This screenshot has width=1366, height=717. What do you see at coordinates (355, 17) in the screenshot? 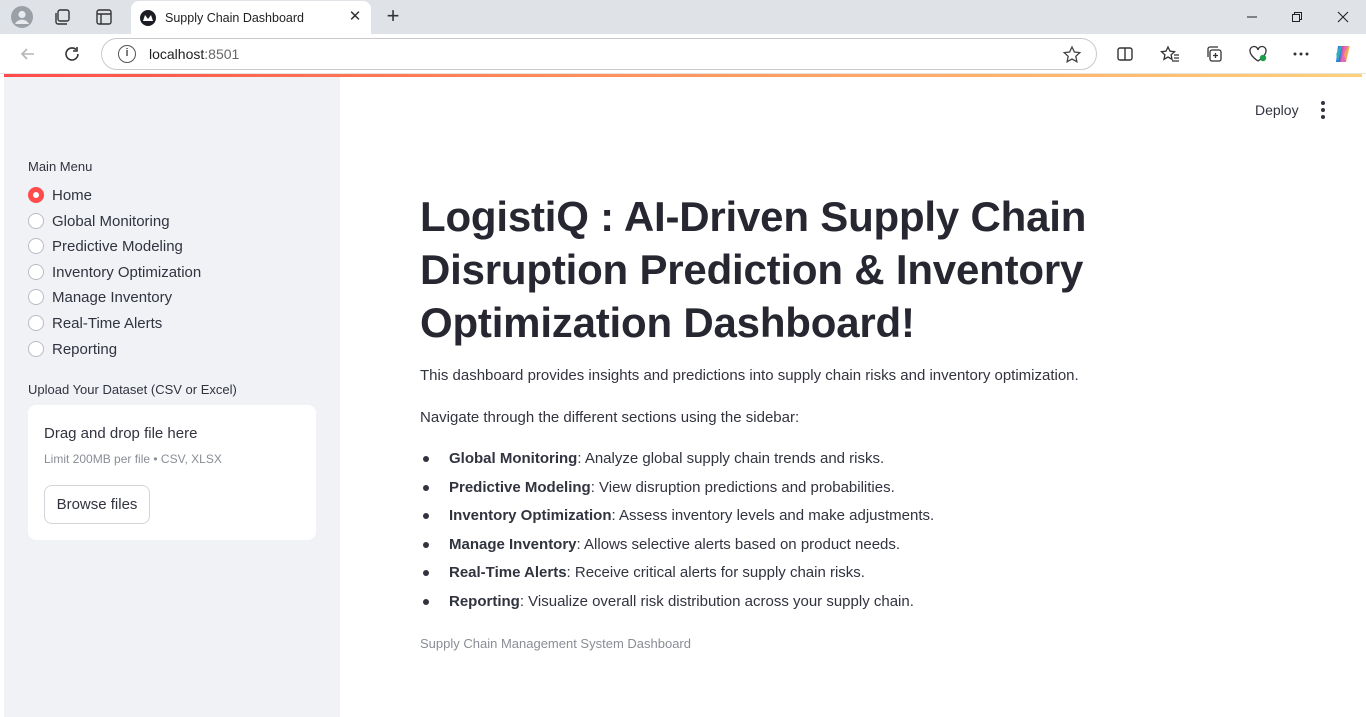
I see `close-tab-icon: ✕` at bounding box center [355, 17].